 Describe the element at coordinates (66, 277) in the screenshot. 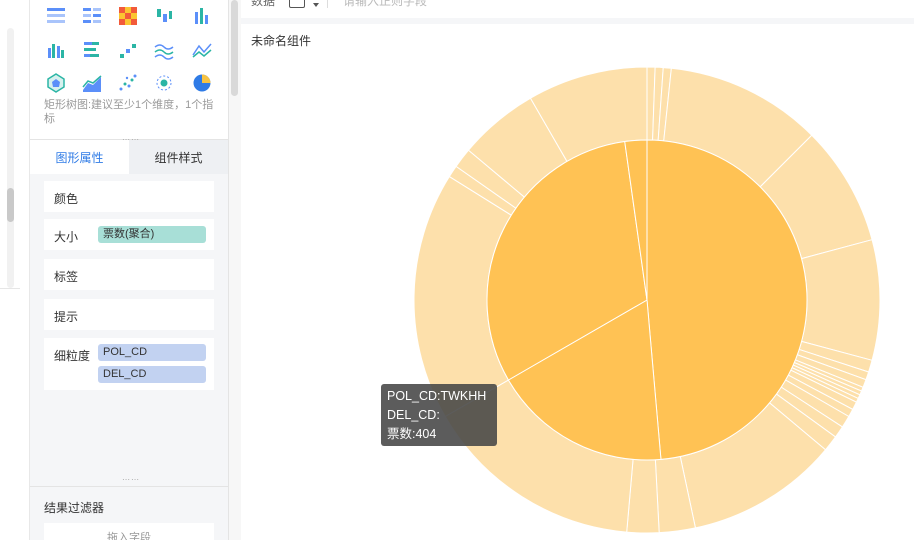

I see `tag-label: 标签` at that location.